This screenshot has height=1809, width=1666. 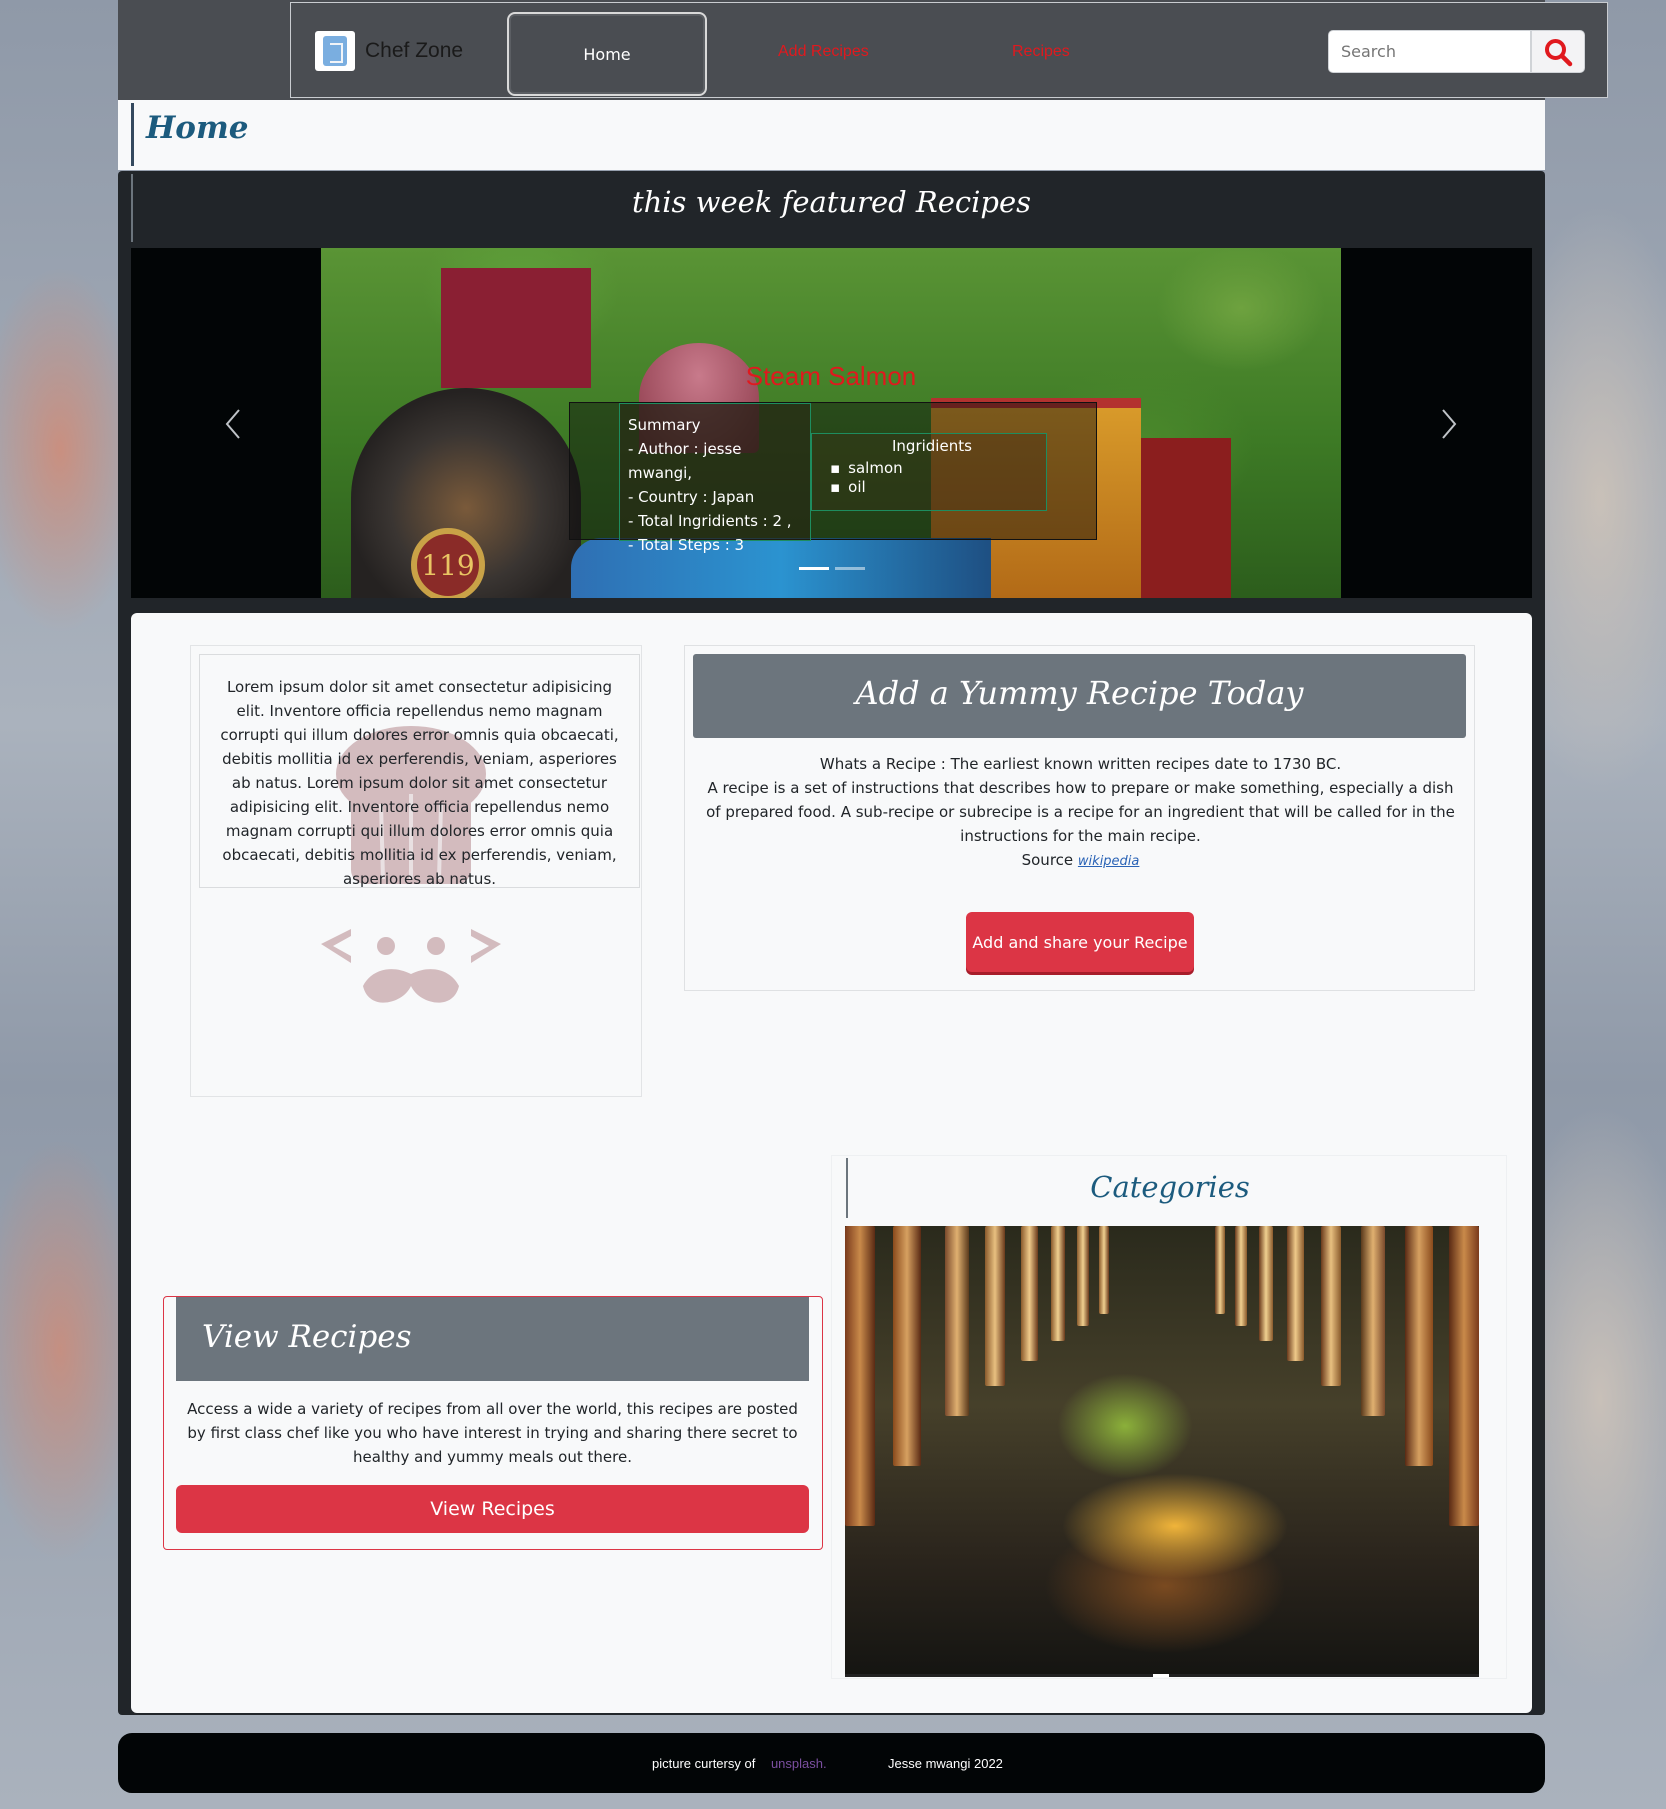 I want to click on add-recipe-button: Add and share your Recipe, so click(x=1080, y=942).